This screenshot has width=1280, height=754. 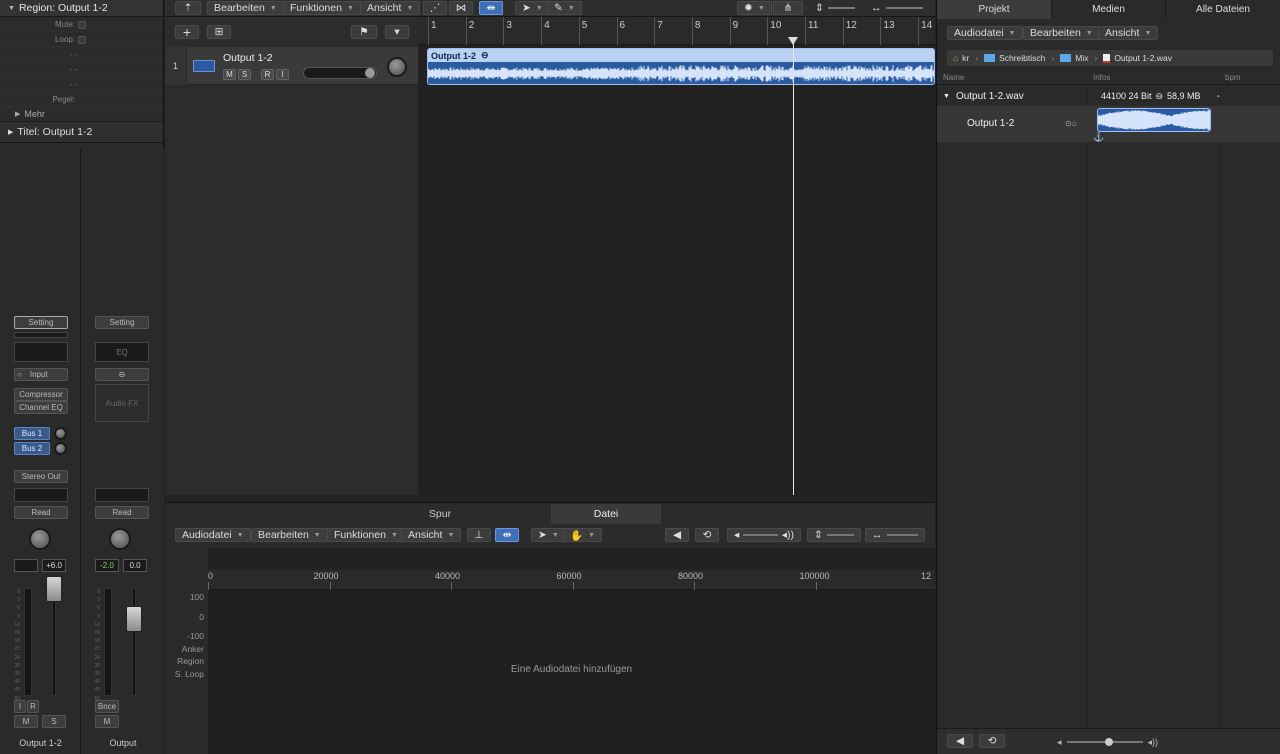 What do you see at coordinates (82, 25) in the screenshot?
I see `mute-checkbox` at bounding box center [82, 25].